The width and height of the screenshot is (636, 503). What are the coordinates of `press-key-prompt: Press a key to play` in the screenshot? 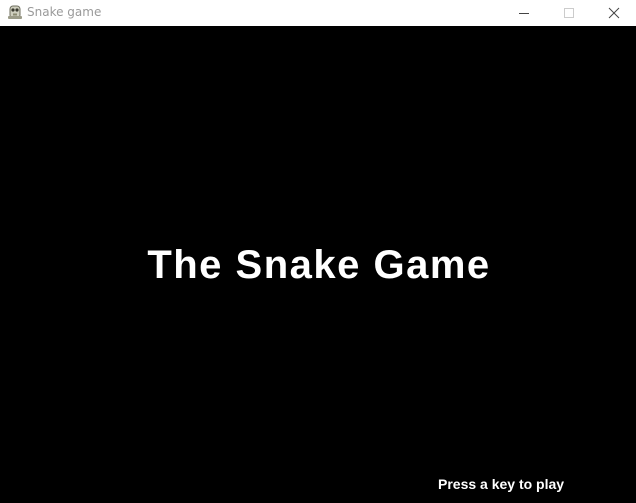 It's located at (501, 484).